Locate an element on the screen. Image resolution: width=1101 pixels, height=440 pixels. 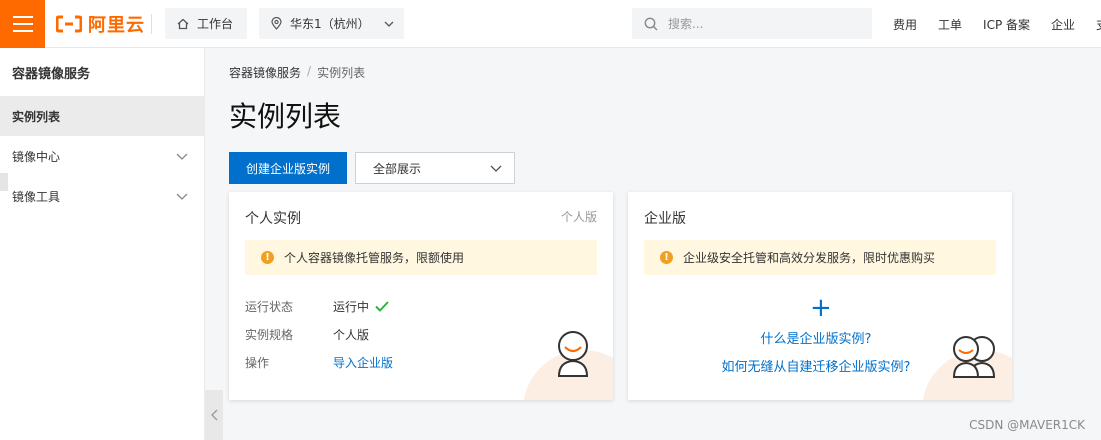
sidebar-title: 容器镜像服务 is located at coordinates (51, 74).